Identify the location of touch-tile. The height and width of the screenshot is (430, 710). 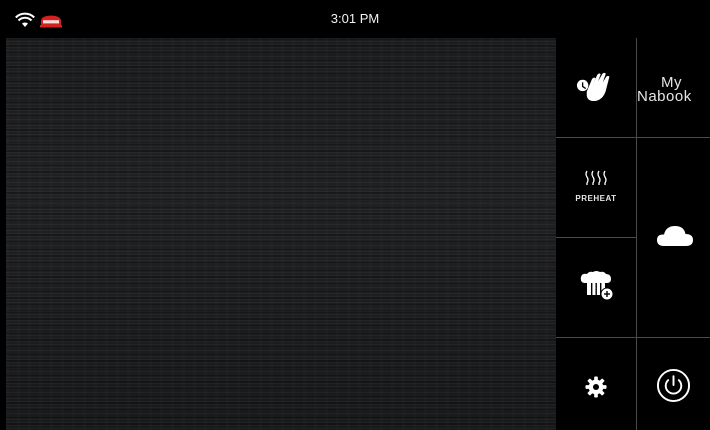
(596, 87).